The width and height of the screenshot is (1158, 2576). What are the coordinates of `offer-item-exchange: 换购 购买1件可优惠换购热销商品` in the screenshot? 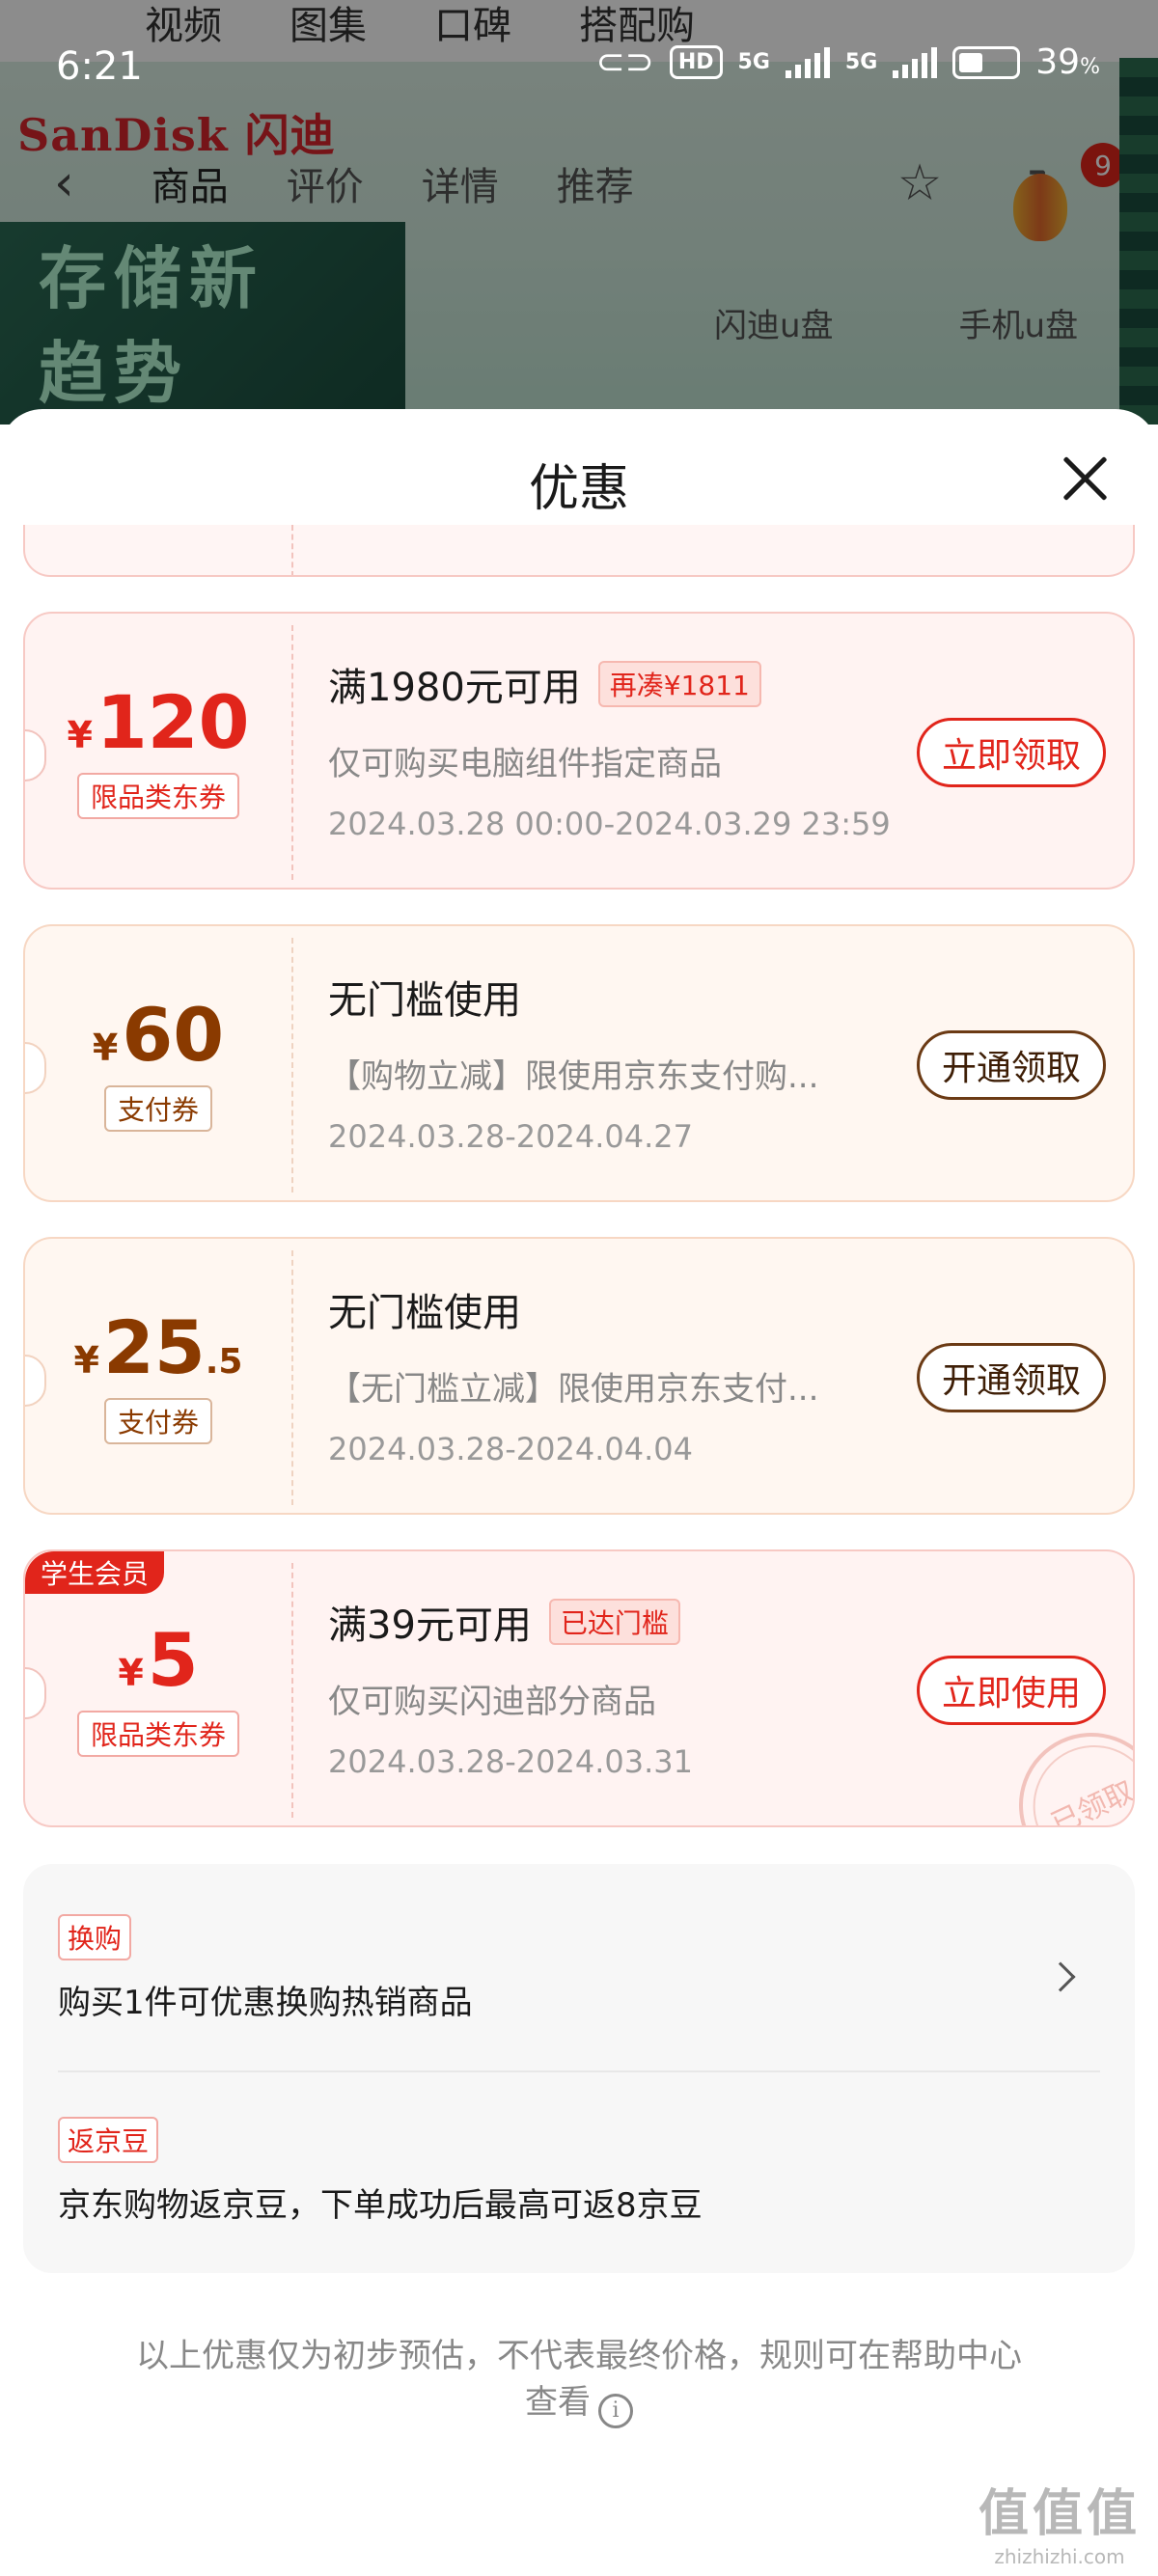 It's located at (579, 1969).